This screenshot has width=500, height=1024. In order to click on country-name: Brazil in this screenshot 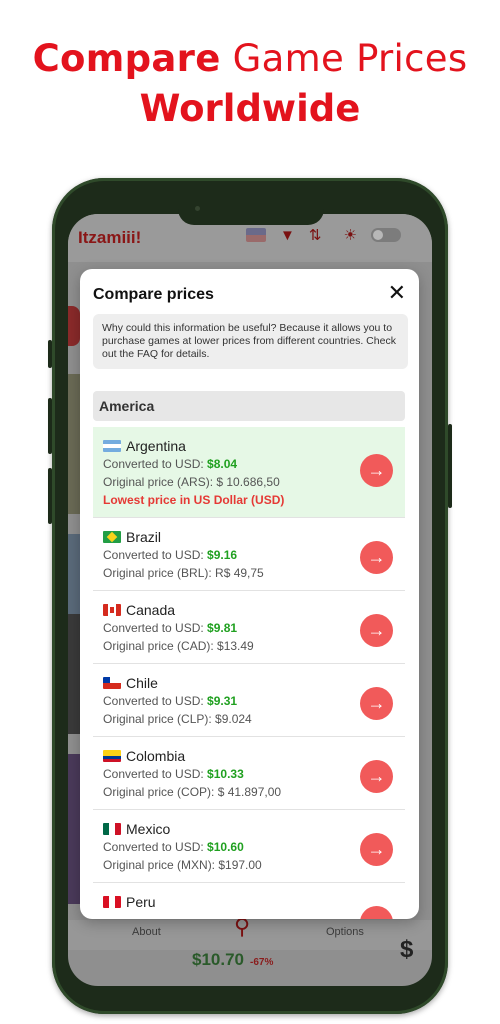, I will do `click(144, 537)`.